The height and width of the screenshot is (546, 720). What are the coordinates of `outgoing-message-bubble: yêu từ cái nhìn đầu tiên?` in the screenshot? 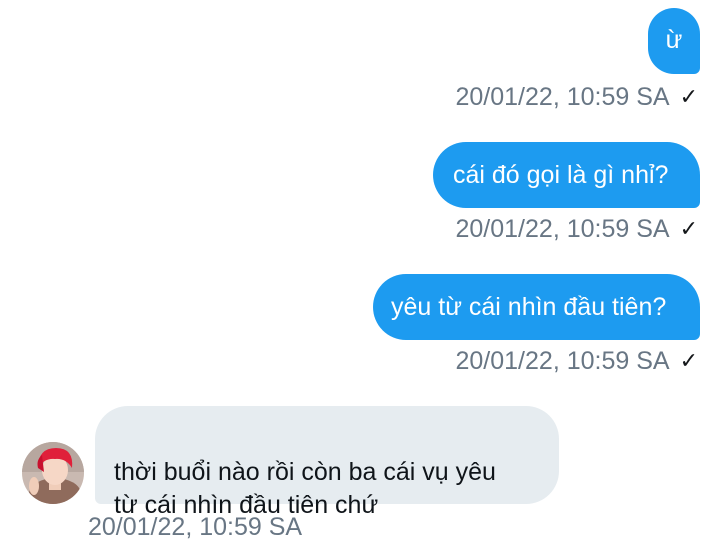 It's located at (536, 307).